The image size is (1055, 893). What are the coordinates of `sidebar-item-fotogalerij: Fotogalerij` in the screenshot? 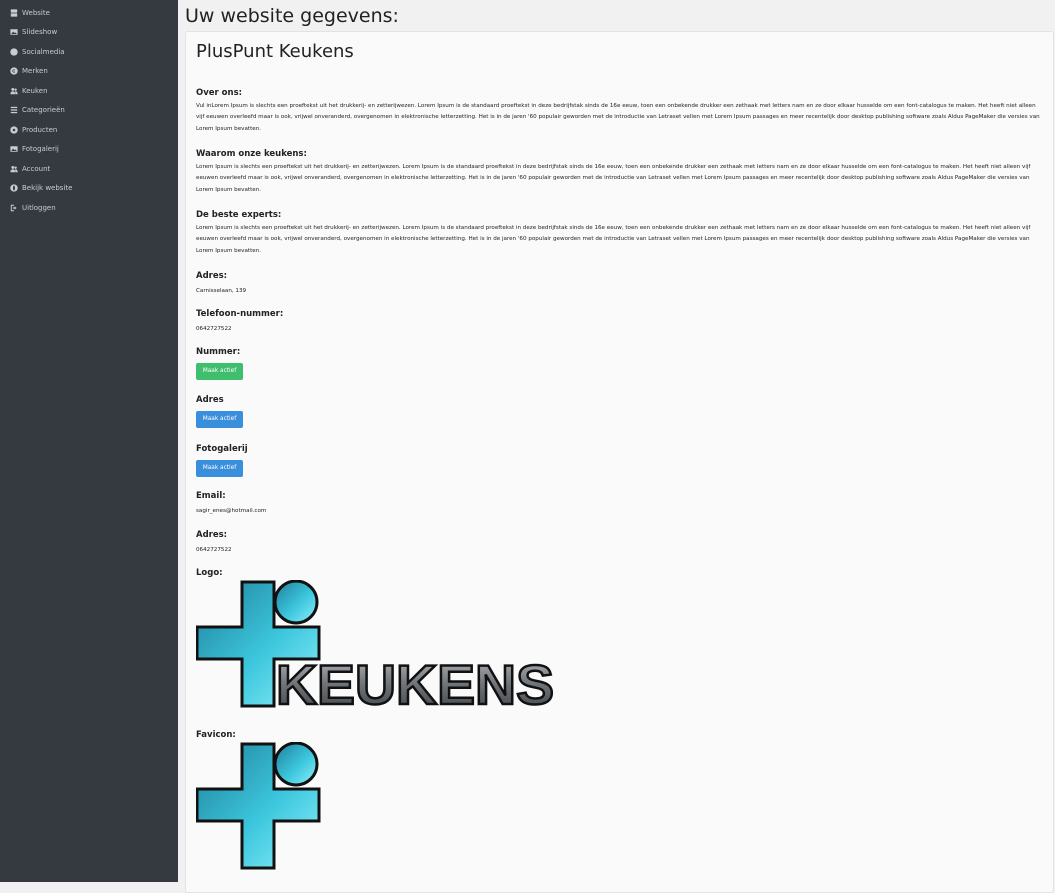 It's located at (89, 150).